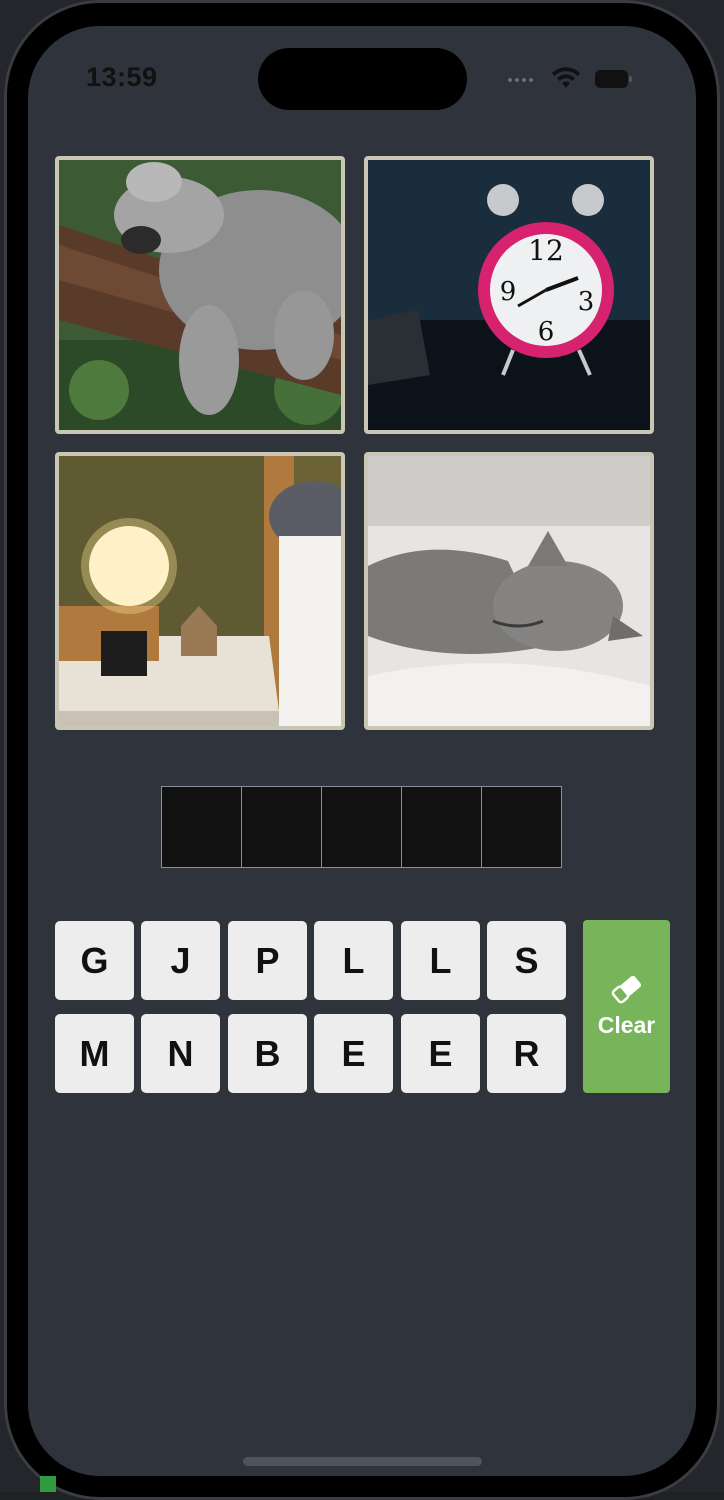 This screenshot has width=724, height=1500. What do you see at coordinates (94, 960) in the screenshot?
I see `letter-key-g: G` at bounding box center [94, 960].